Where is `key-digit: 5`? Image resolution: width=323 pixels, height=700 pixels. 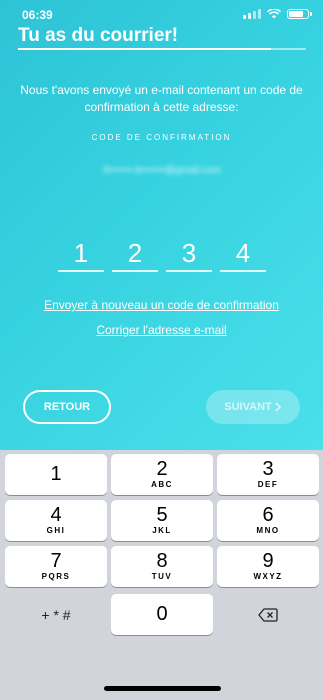
key-digit: 5 is located at coordinates (162, 515).